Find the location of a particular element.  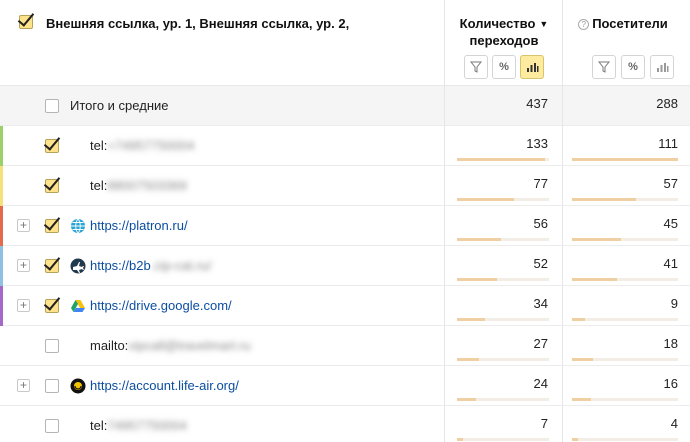

total-row-label: Итого и средние is located at coordinates (119, 105).